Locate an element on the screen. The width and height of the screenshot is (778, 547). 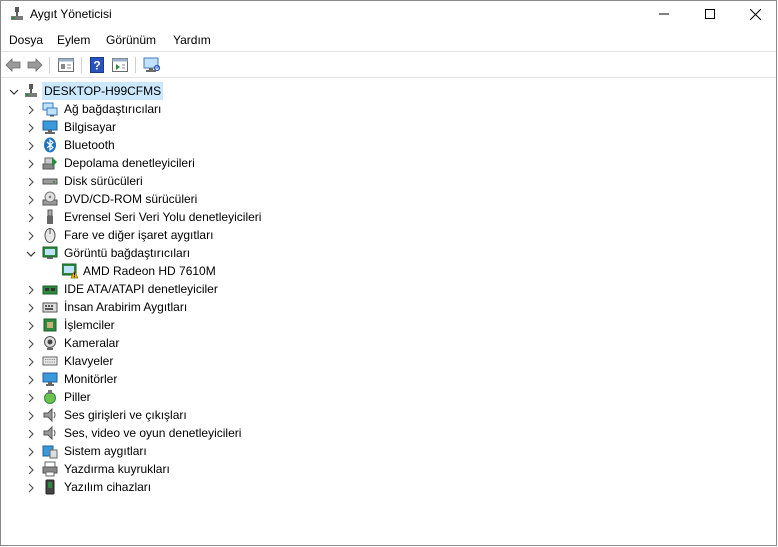
print-queue-icon is located at coordinates (50, 469).